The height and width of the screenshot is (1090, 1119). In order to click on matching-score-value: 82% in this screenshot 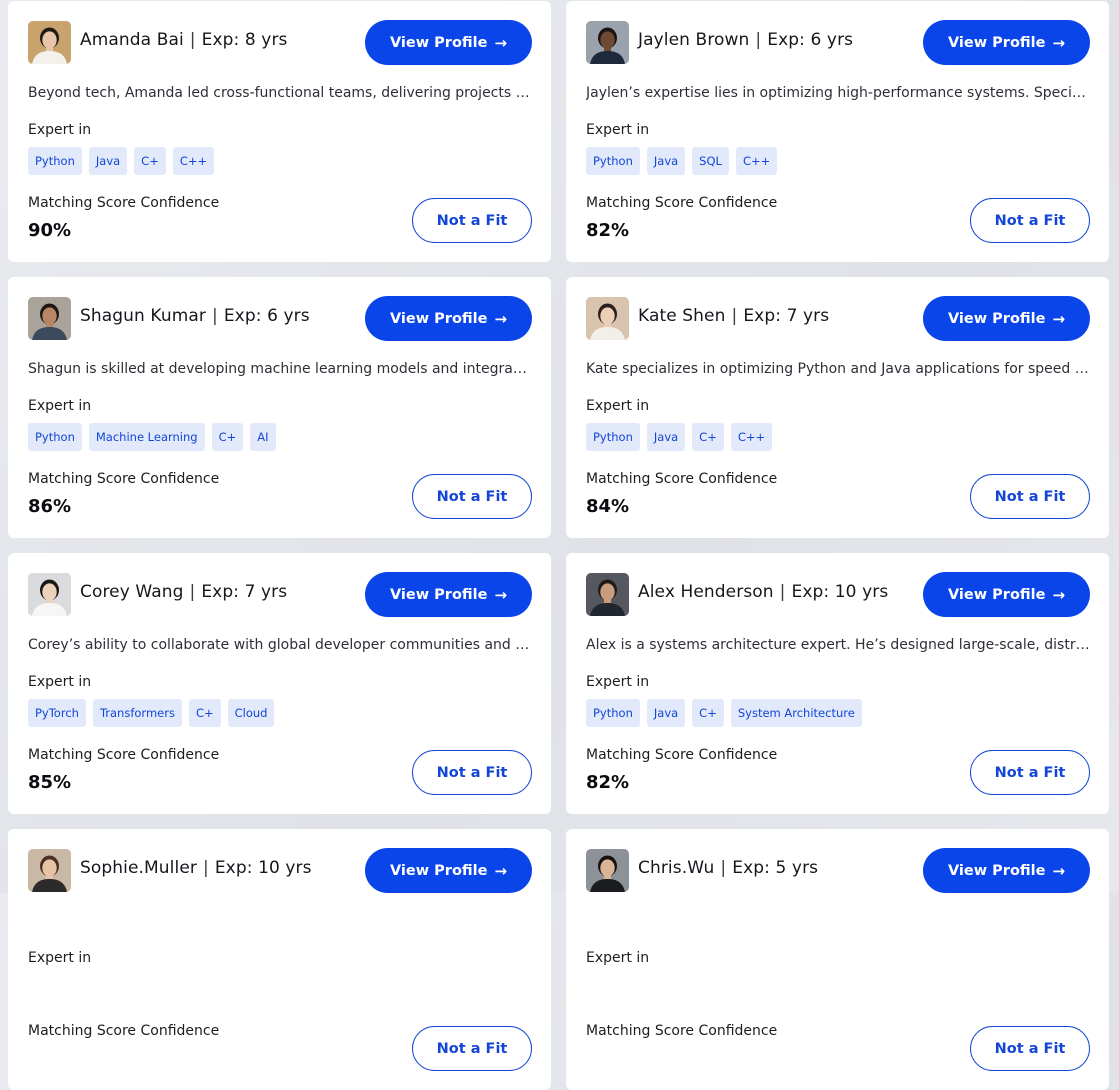, I will do `click(608, 230)`.